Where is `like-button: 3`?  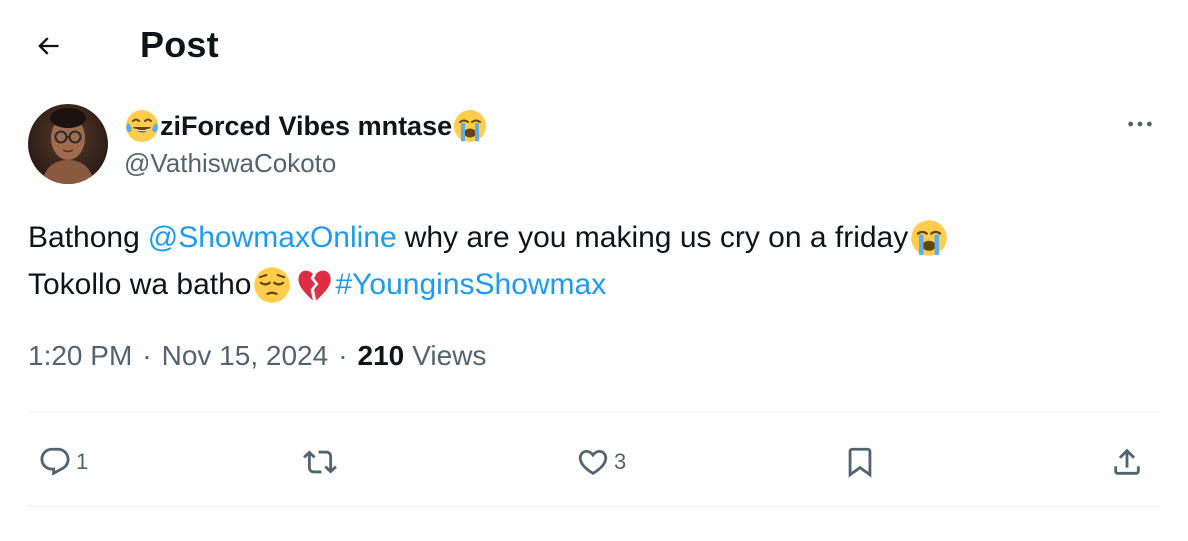
like-button: 3 is located at coordinates (601, 462).